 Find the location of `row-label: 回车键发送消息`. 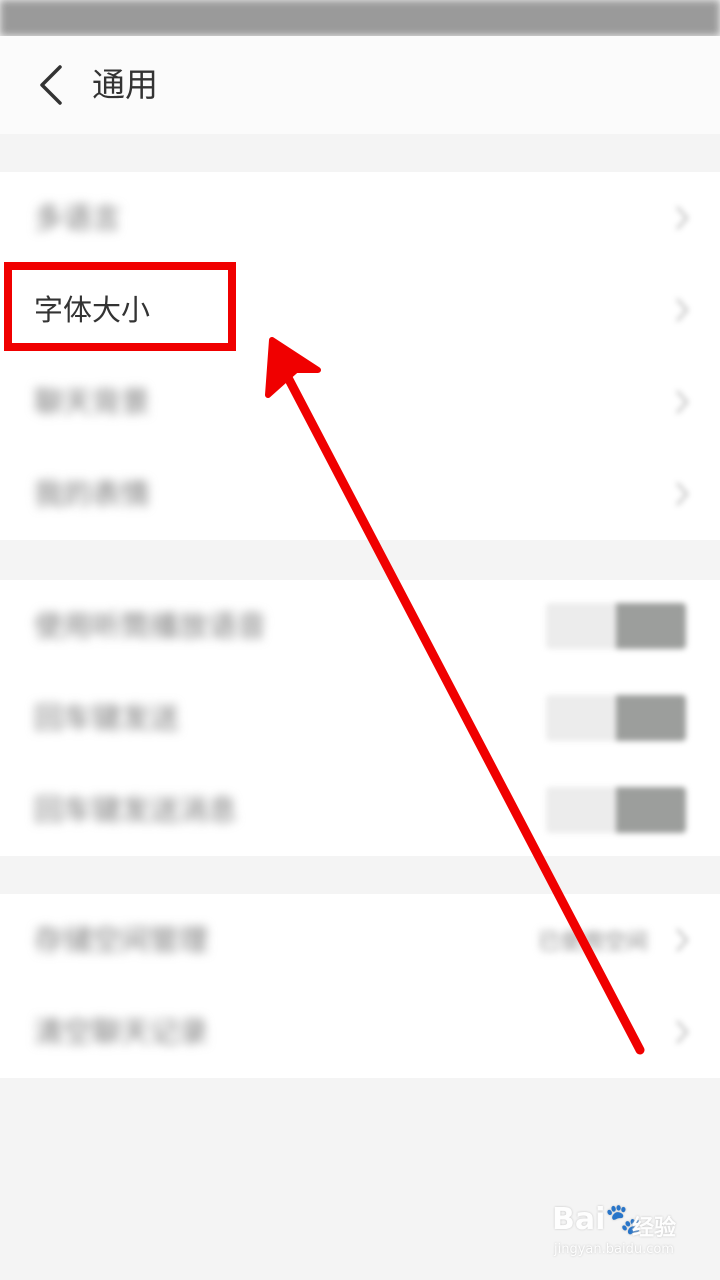

row-label: 回车键发送消息 is located at coordinates (136, 810).